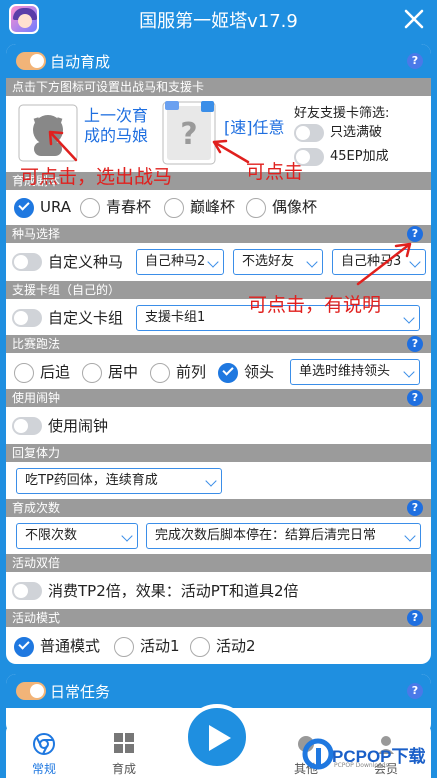 This screenshot has width=437, height=778. Describe the element at coordinates (415, 234) in the screenshot. I see `horse-help-icon: ?` at that location.